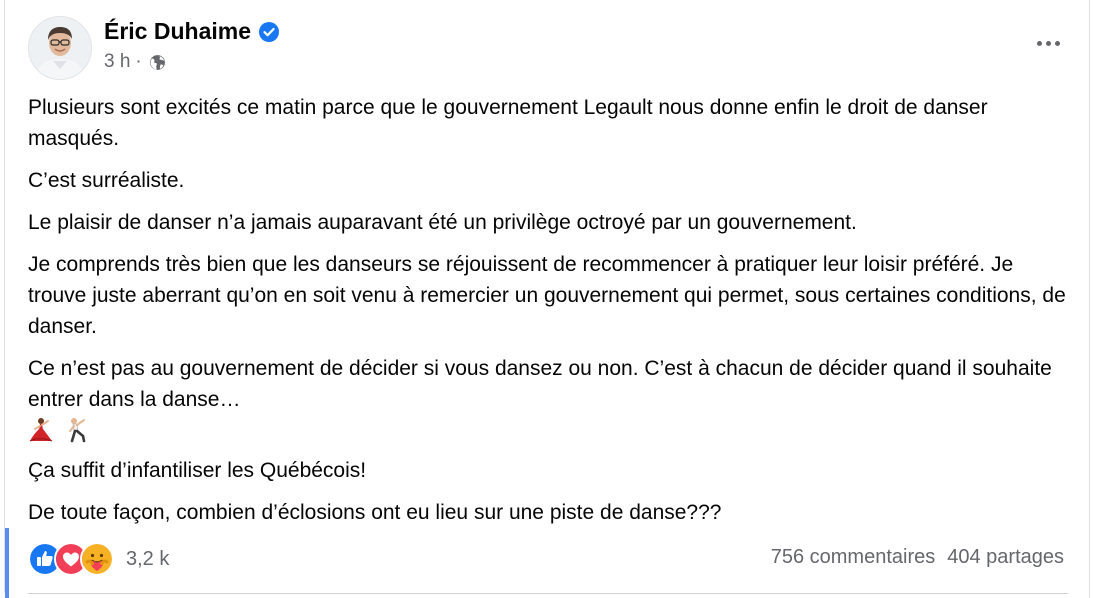 The height and width of the screenshot is (598, 1094). What do you see at coordinates (177, 31) in the screenshot?
I see `author-name: Éric Duhaime` at bounding box center [177, 31].